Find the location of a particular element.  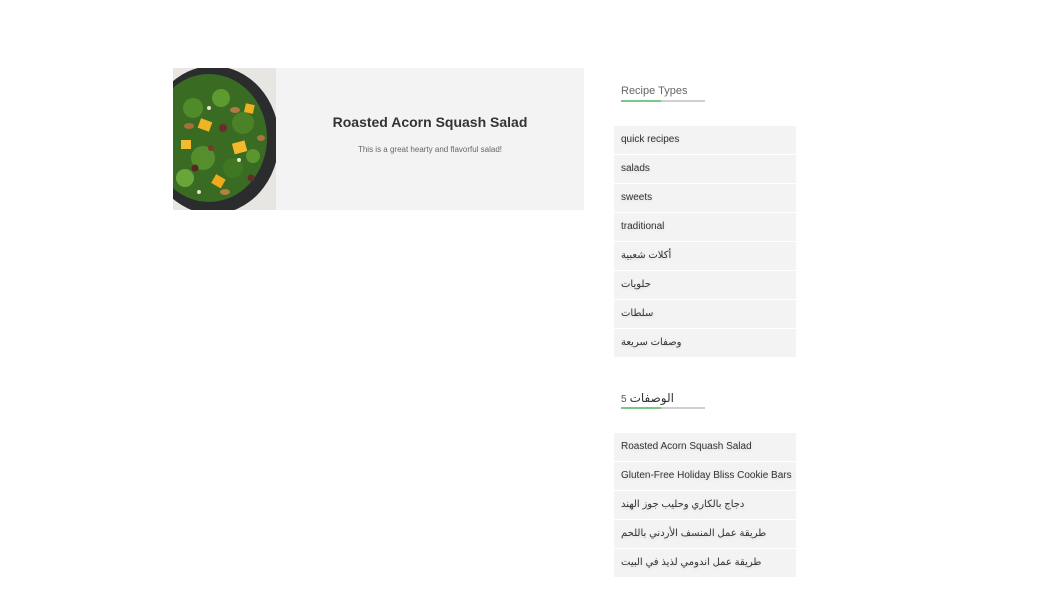

recipe-link: طريقة عمل اندومي لذيذ في البيت is located at coordinates (691, 562).